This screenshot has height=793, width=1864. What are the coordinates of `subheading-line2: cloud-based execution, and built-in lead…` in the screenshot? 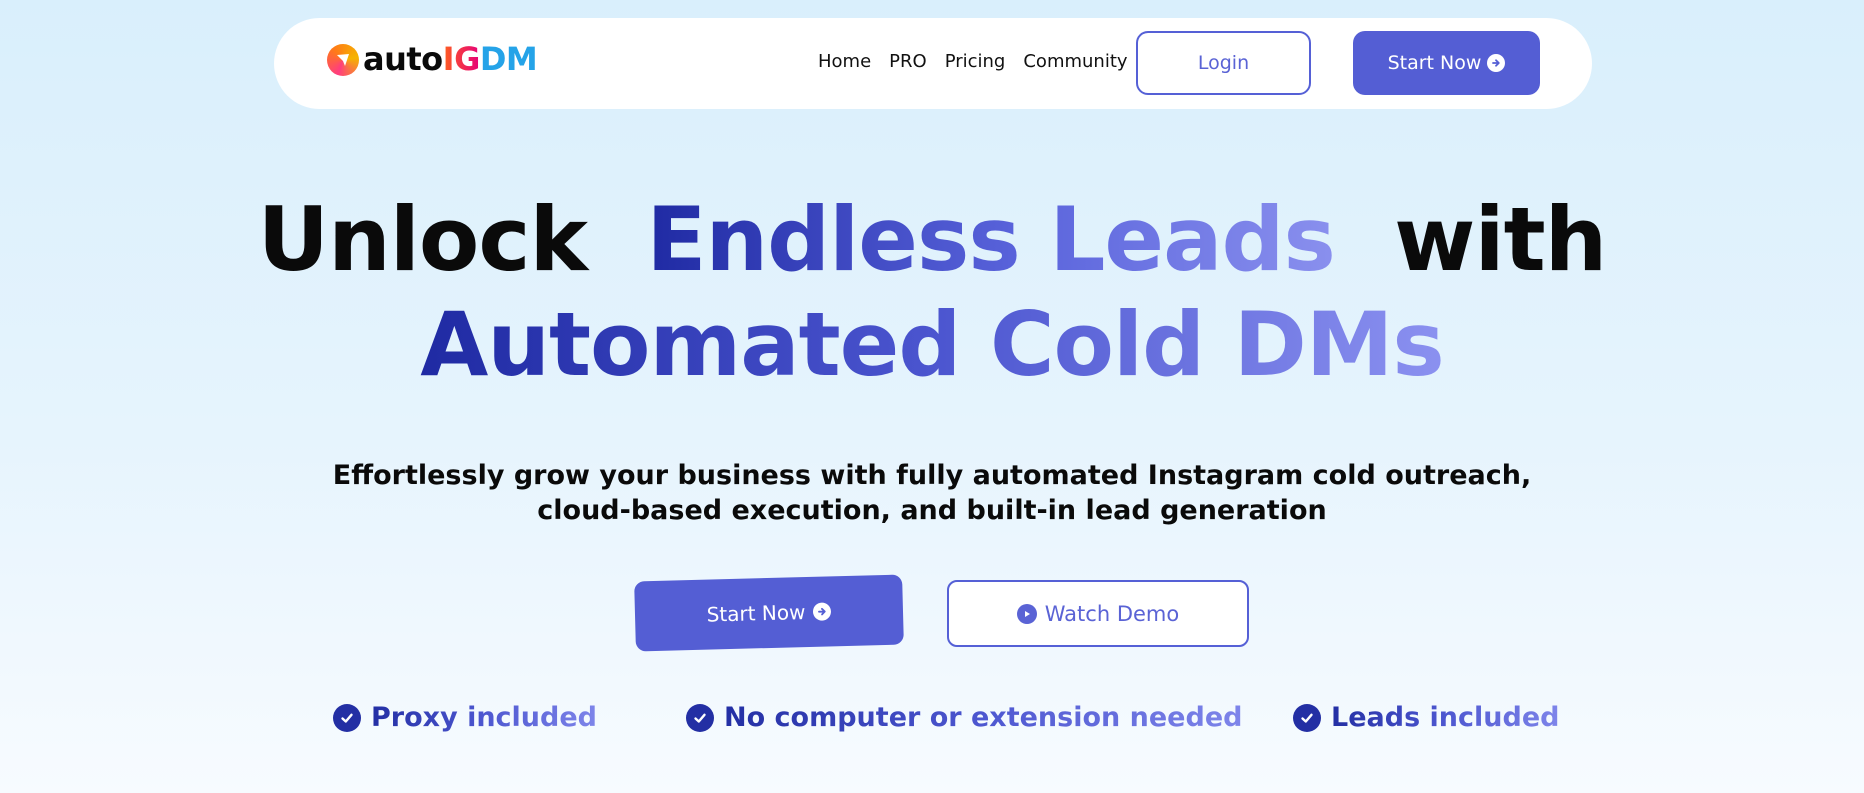 It's located at (932, 510).